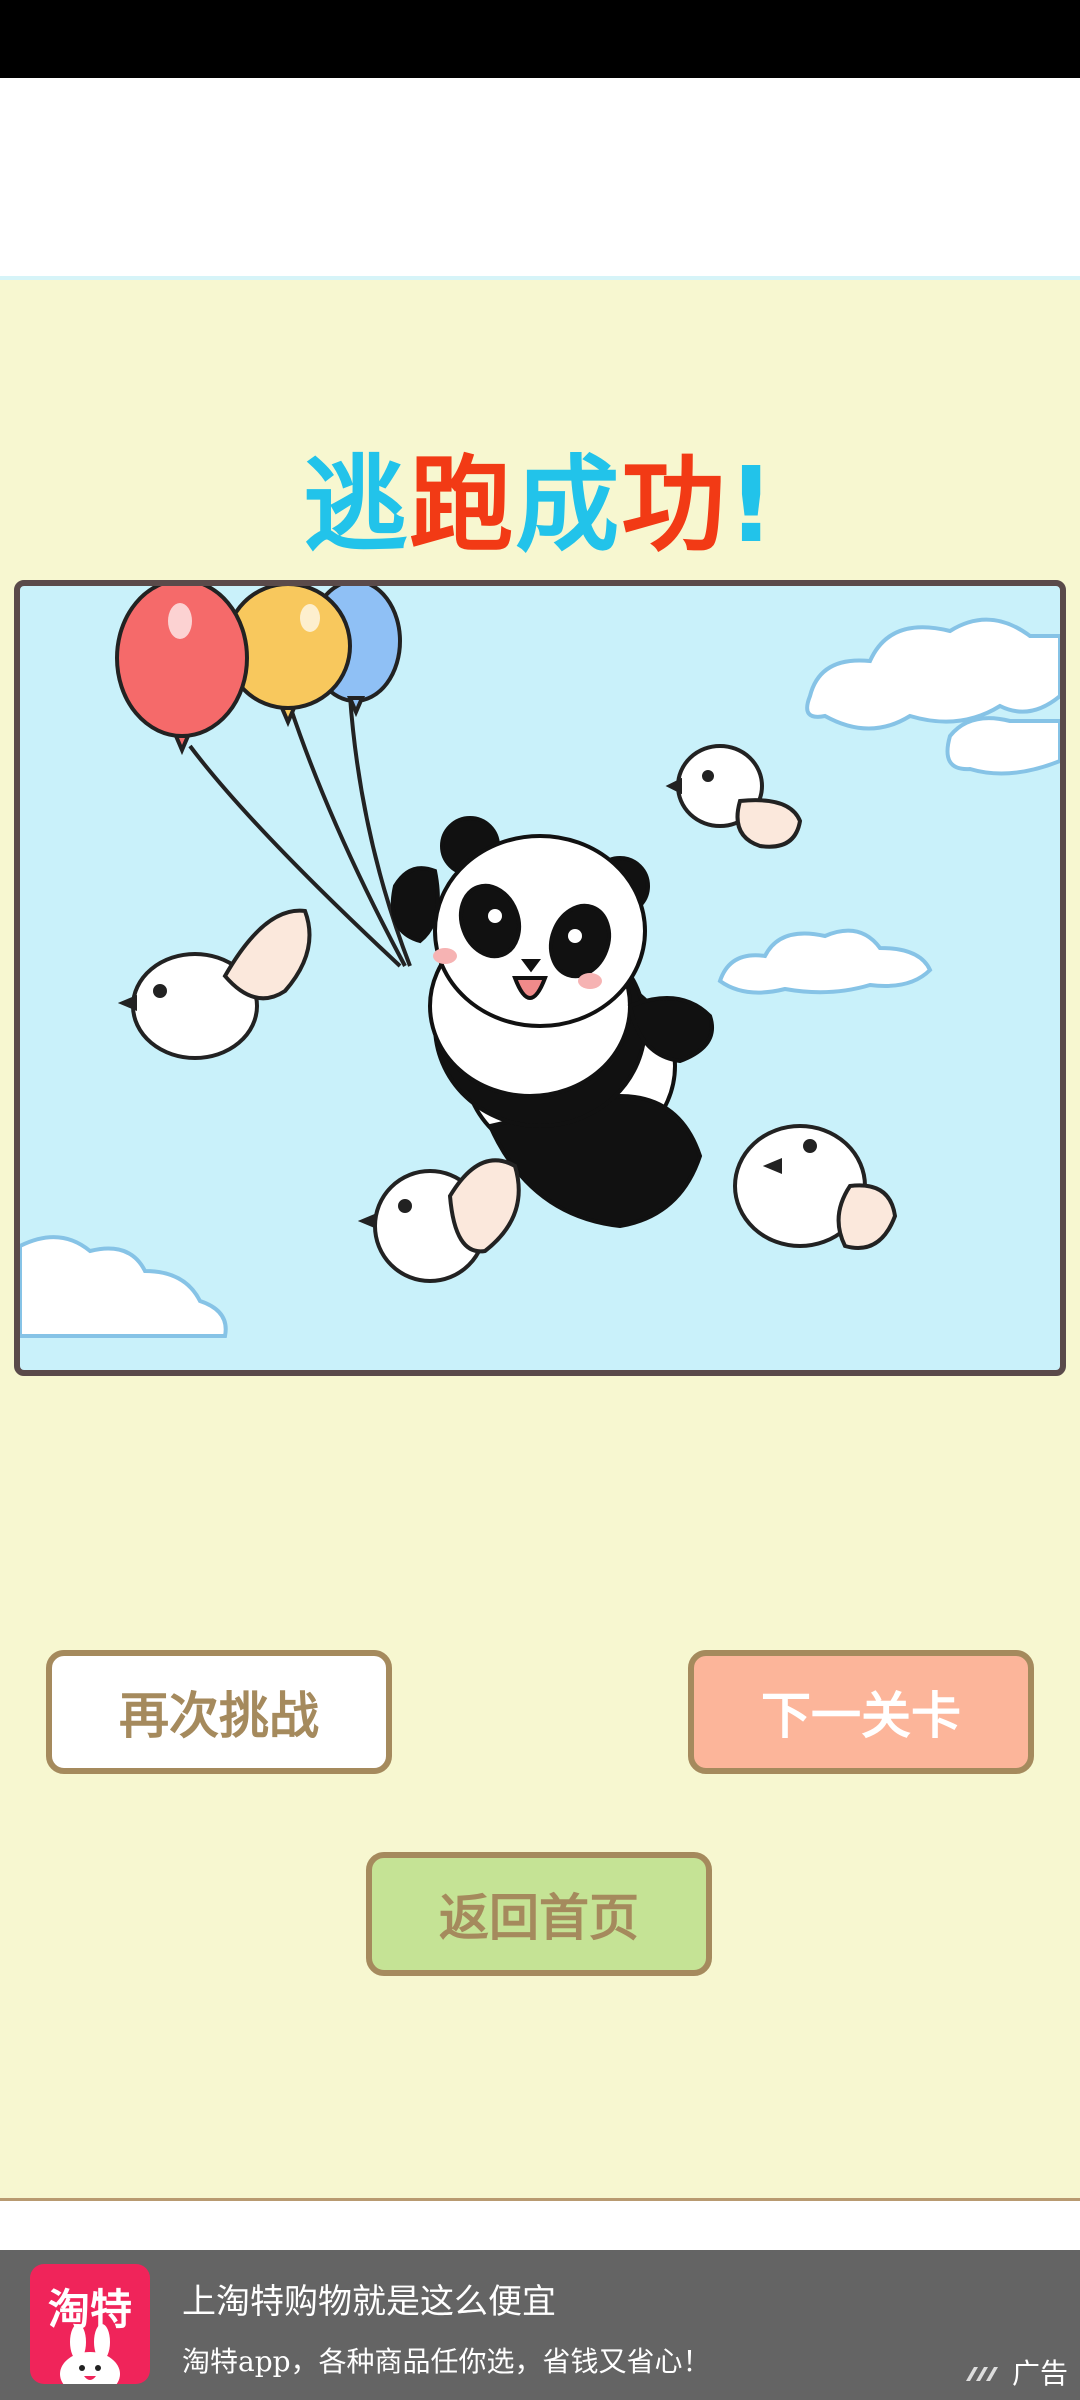  I want to click on bird-top-right, so click(734, 796).